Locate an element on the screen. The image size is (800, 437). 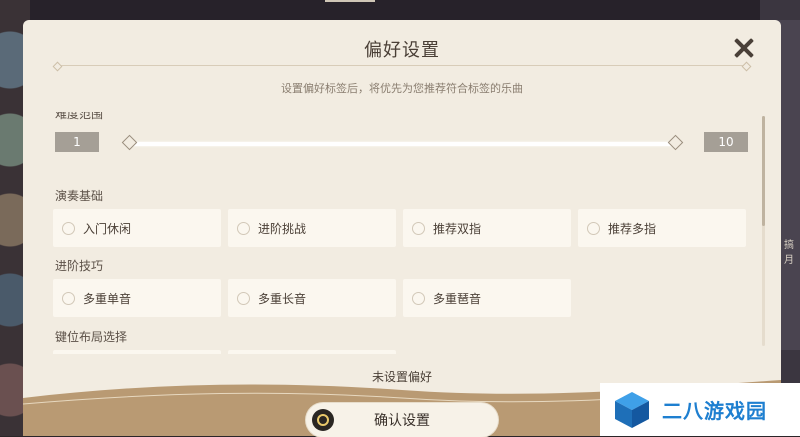
scrollbar is located at coordinates (763, 231).